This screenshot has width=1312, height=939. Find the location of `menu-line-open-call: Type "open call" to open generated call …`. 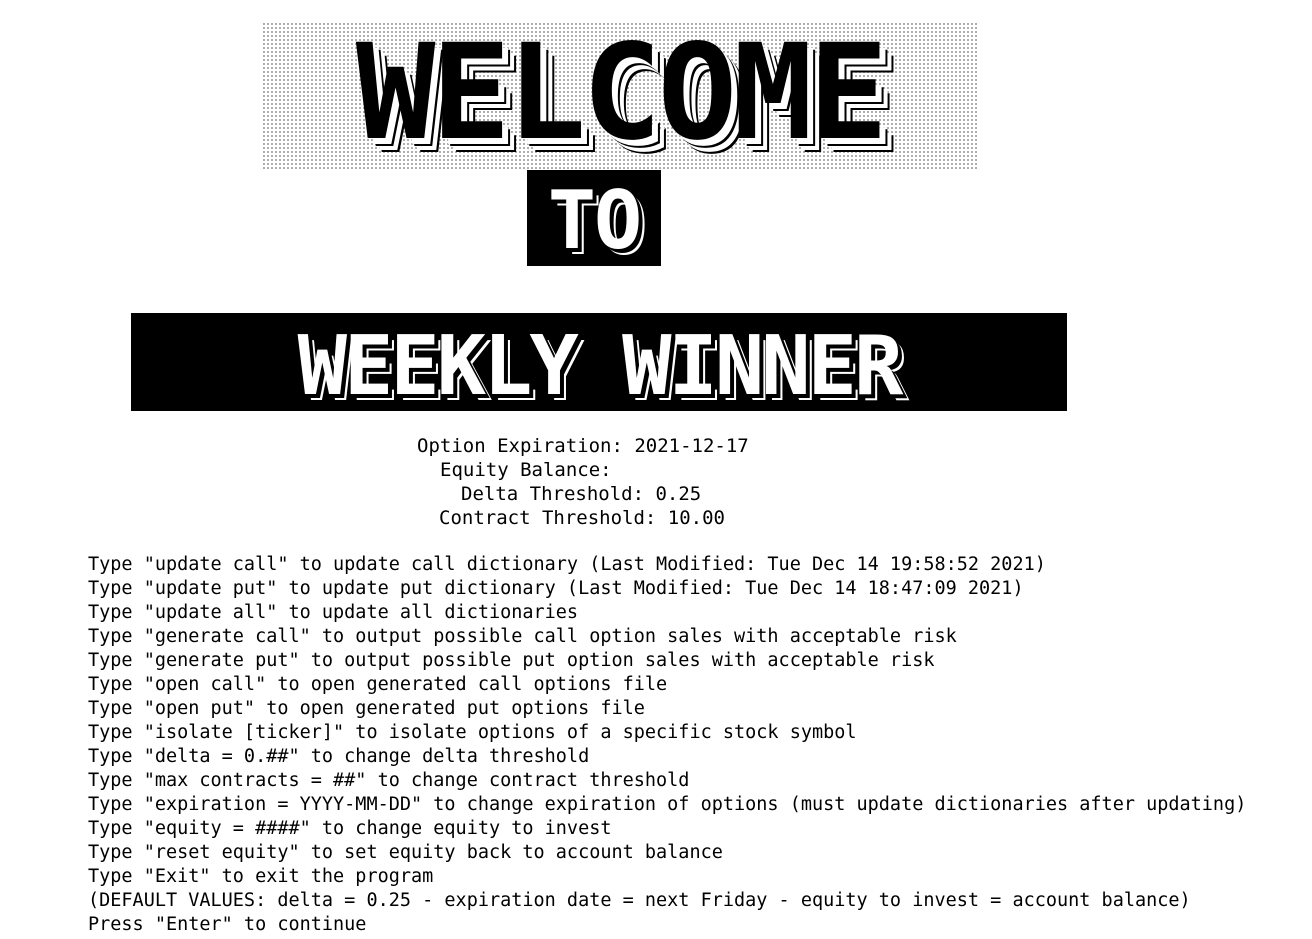

menu-line-open-call: Type "open call" to open generated call … is located at coordinates (378, 684).